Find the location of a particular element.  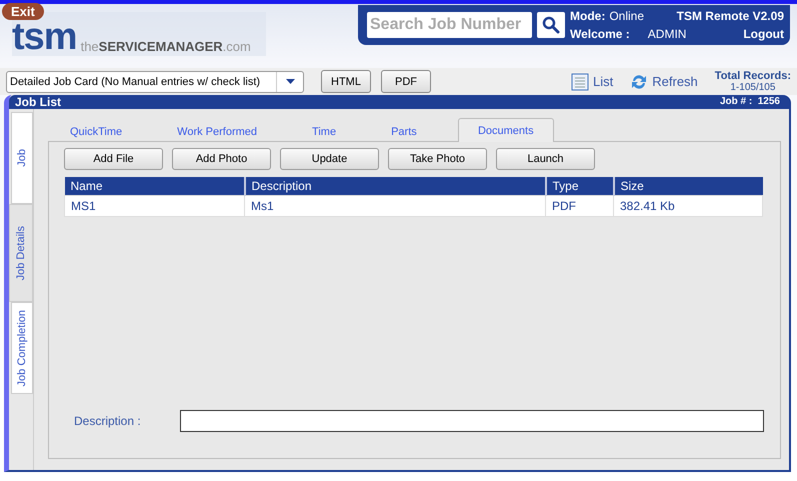

mode-label: Mode: is located at coordinates (588, 16).